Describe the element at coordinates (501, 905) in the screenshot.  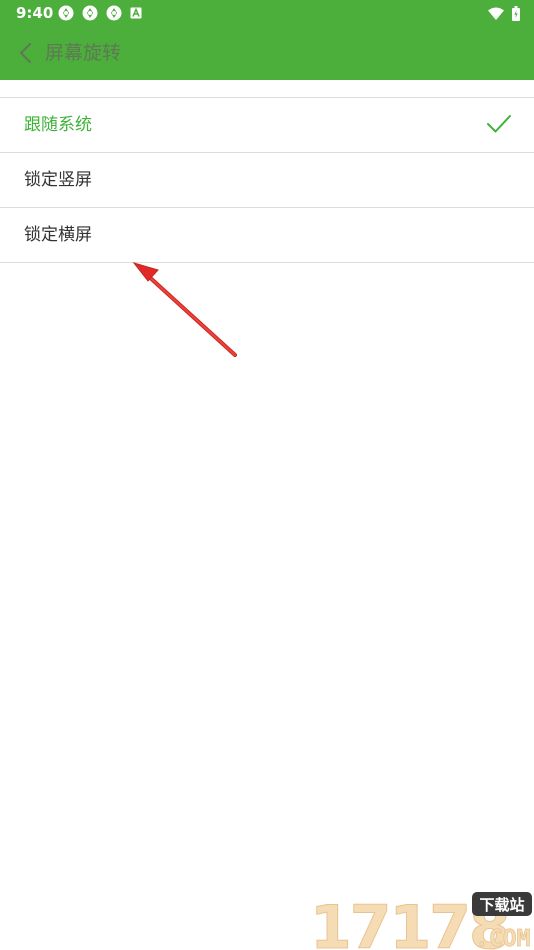
I see `watermark-badge-text: 下载站` at that location.